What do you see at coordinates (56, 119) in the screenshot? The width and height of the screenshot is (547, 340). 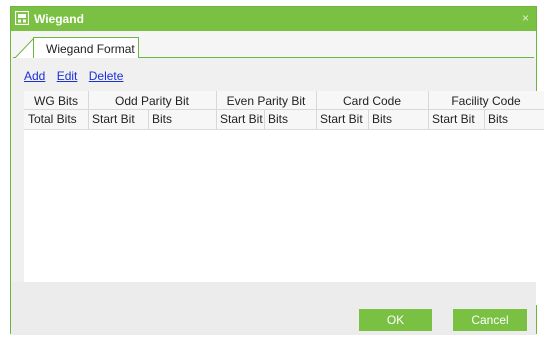 I see `col-total-bits: Total Bits` at bounding box center [56, 119].